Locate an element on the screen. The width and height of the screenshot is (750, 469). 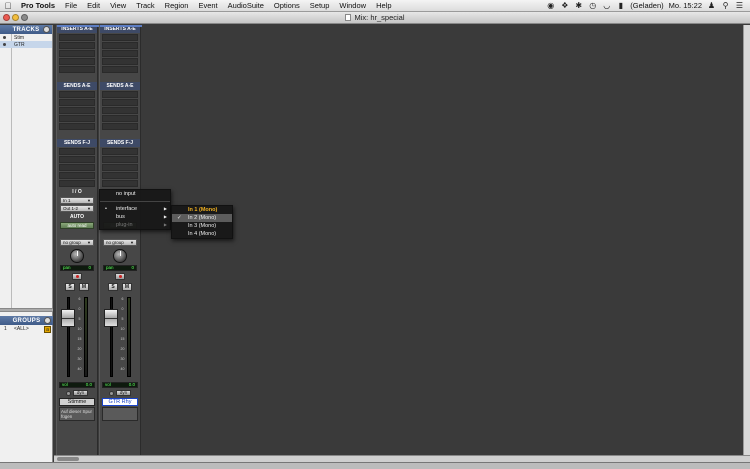
track-name: GTR Rhy is located at coordinates (120, 402).